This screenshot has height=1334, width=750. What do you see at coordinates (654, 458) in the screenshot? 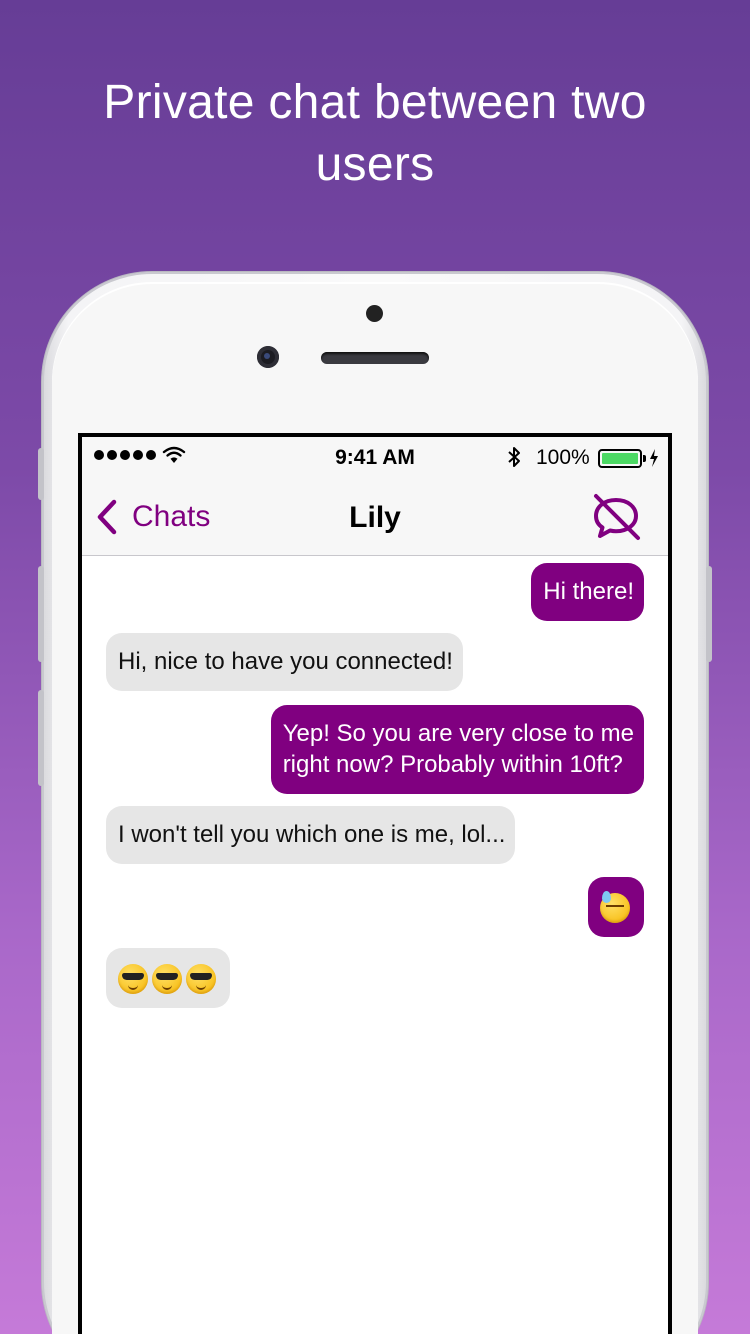
I see `charging-bolt-icon` at bounding box center [654, 458].